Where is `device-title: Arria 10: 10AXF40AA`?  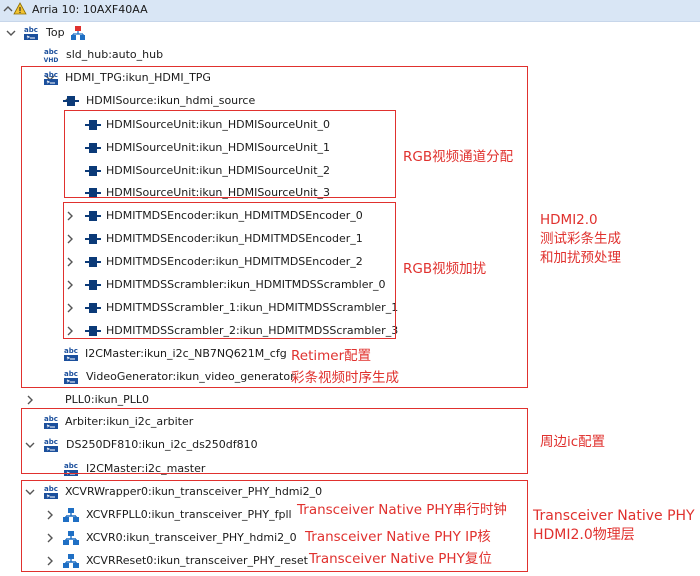
device-title: Arria 10: 10AXF40AA is located at coordinates (90, 9).